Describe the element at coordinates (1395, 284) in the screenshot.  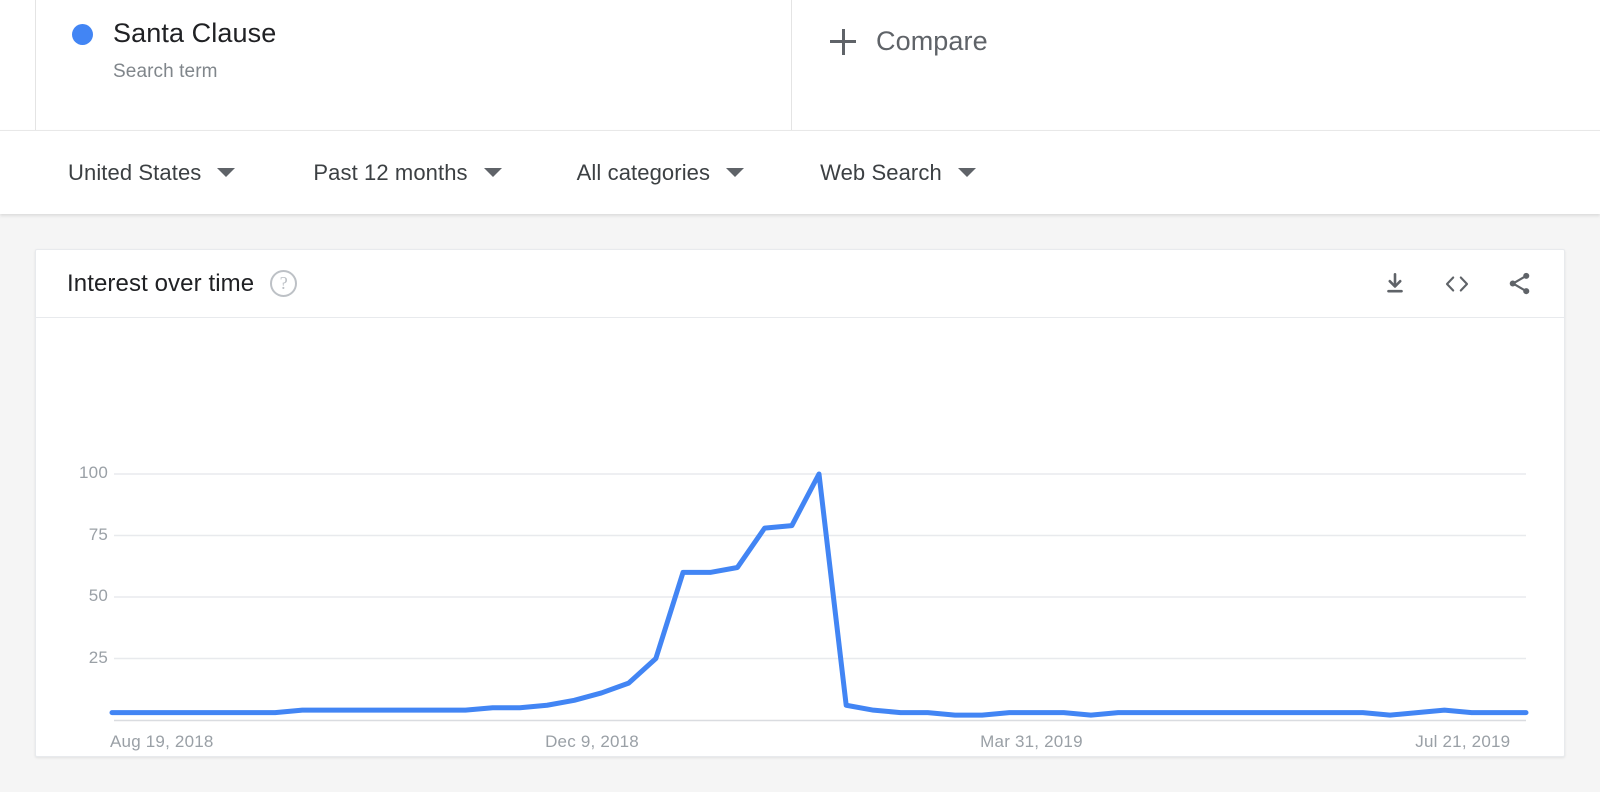
I see `download-icon` at that location.